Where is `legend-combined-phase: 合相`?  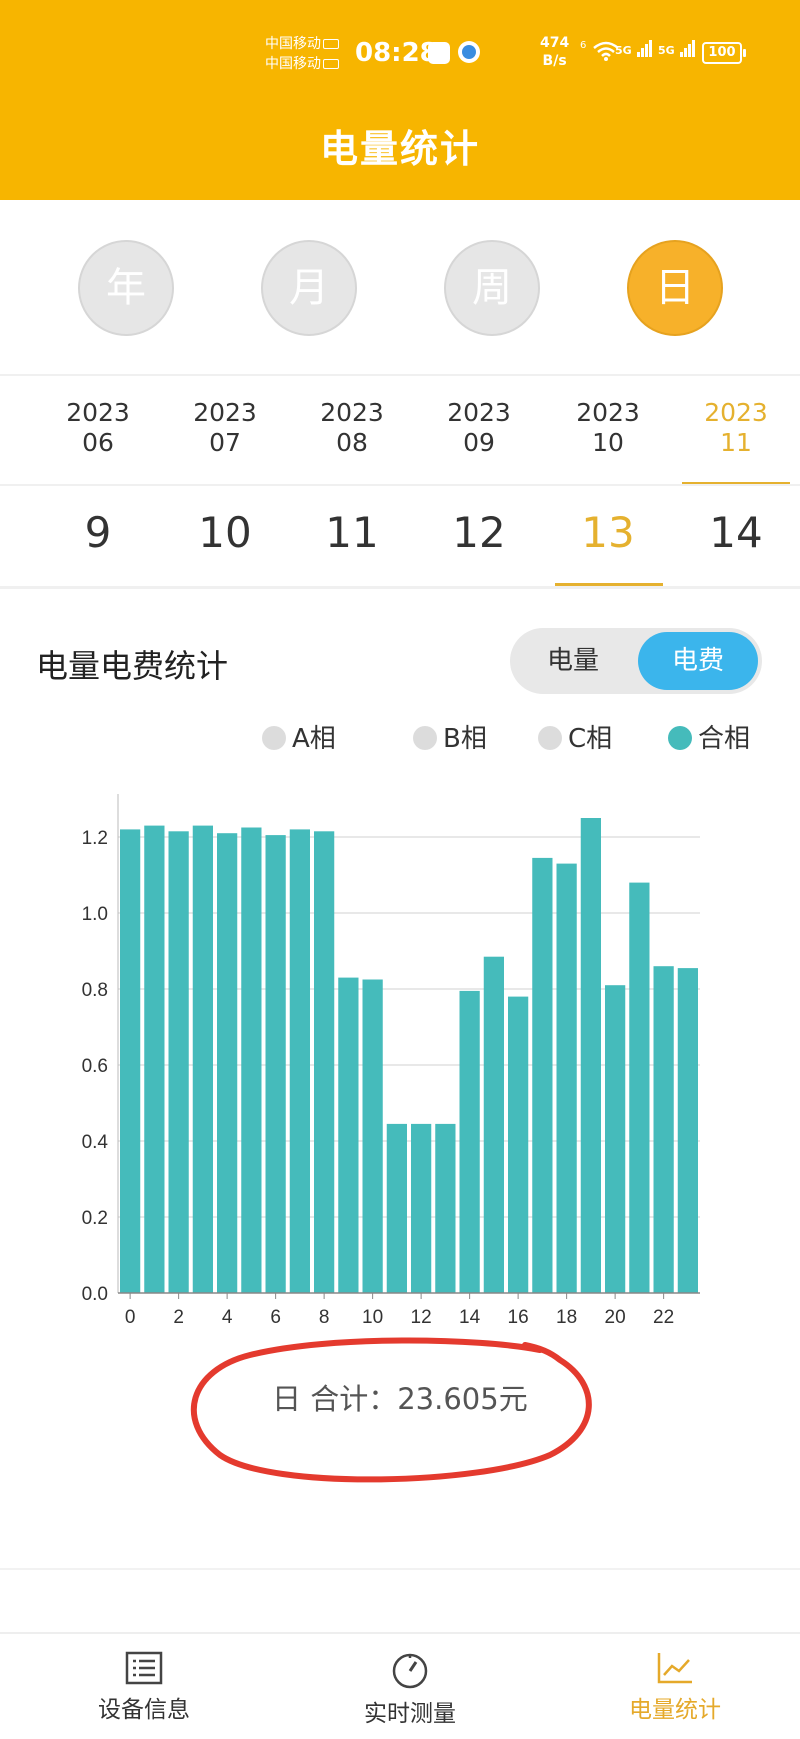
legend-combined-phase: 合相 is located at coordinates (709, 736).